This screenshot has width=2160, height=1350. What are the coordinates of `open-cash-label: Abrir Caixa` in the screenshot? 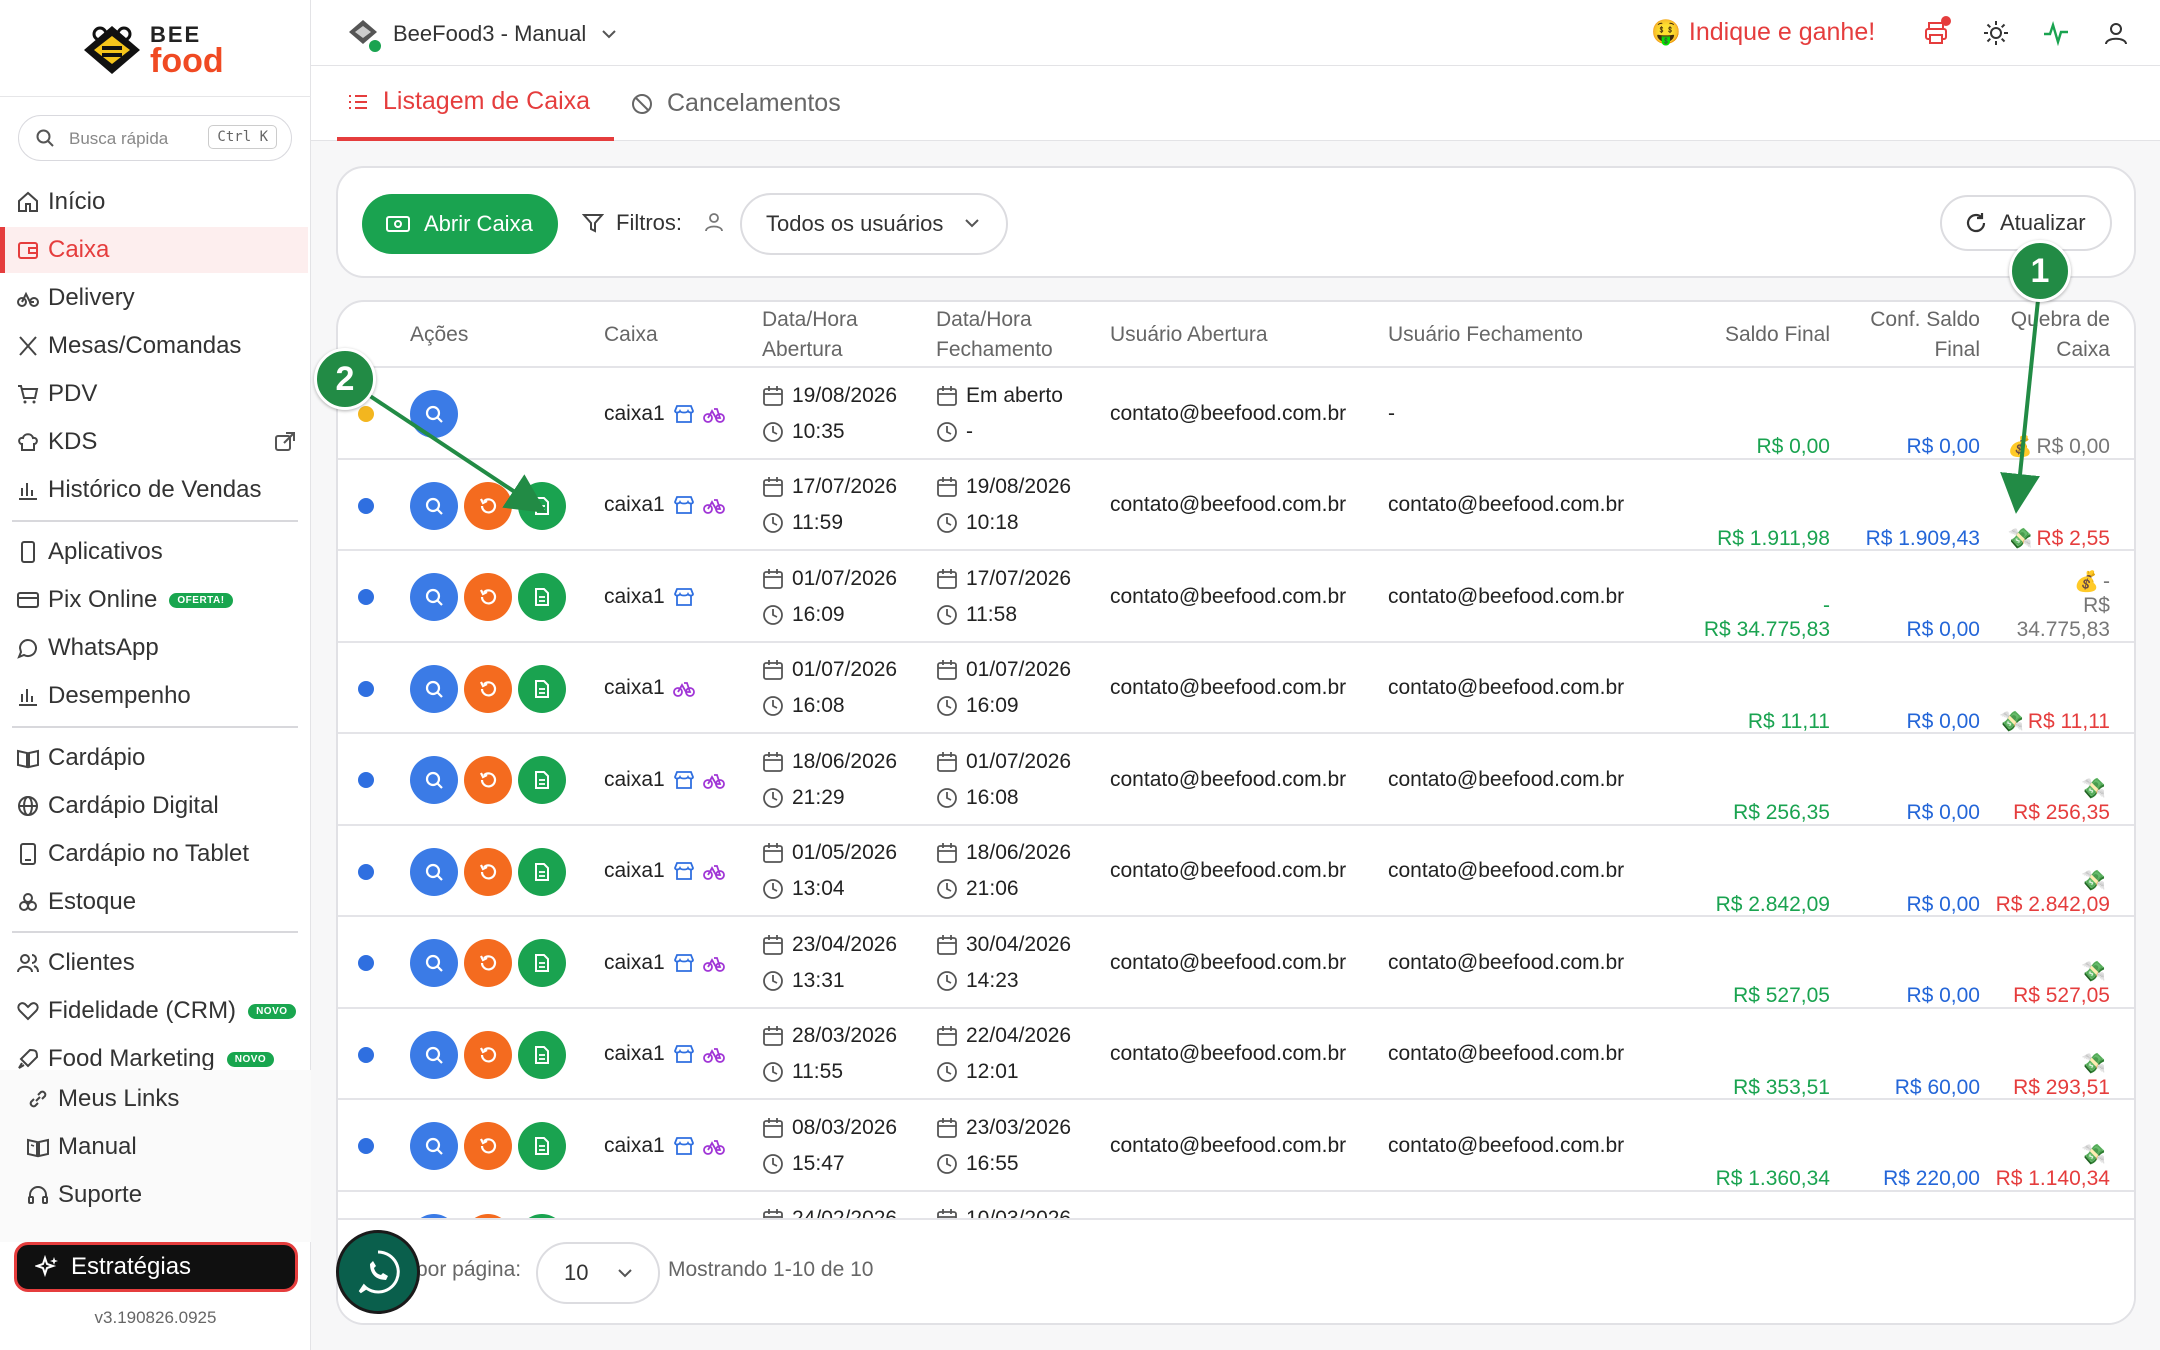 It's located at (478, 223).